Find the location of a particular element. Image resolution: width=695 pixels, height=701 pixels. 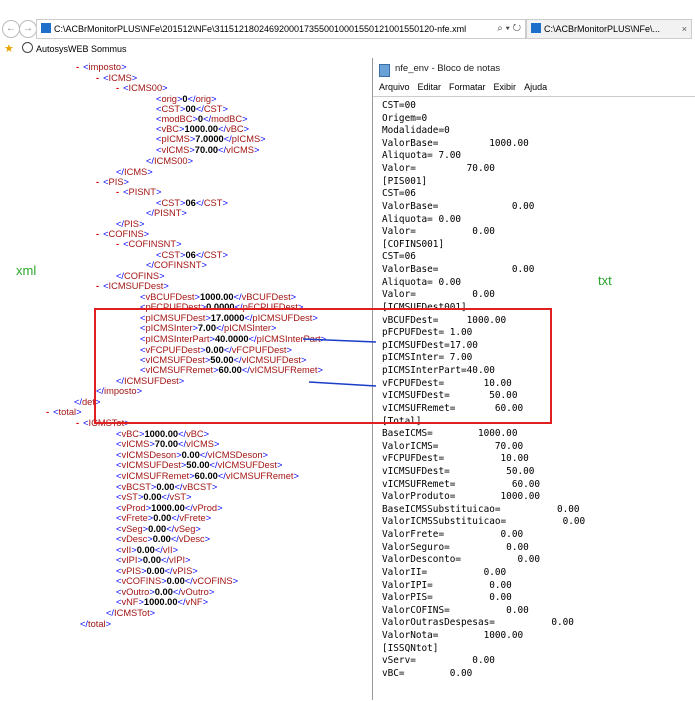

notepad-line: [ISSQNtot] is located at coordinates (410, 648).